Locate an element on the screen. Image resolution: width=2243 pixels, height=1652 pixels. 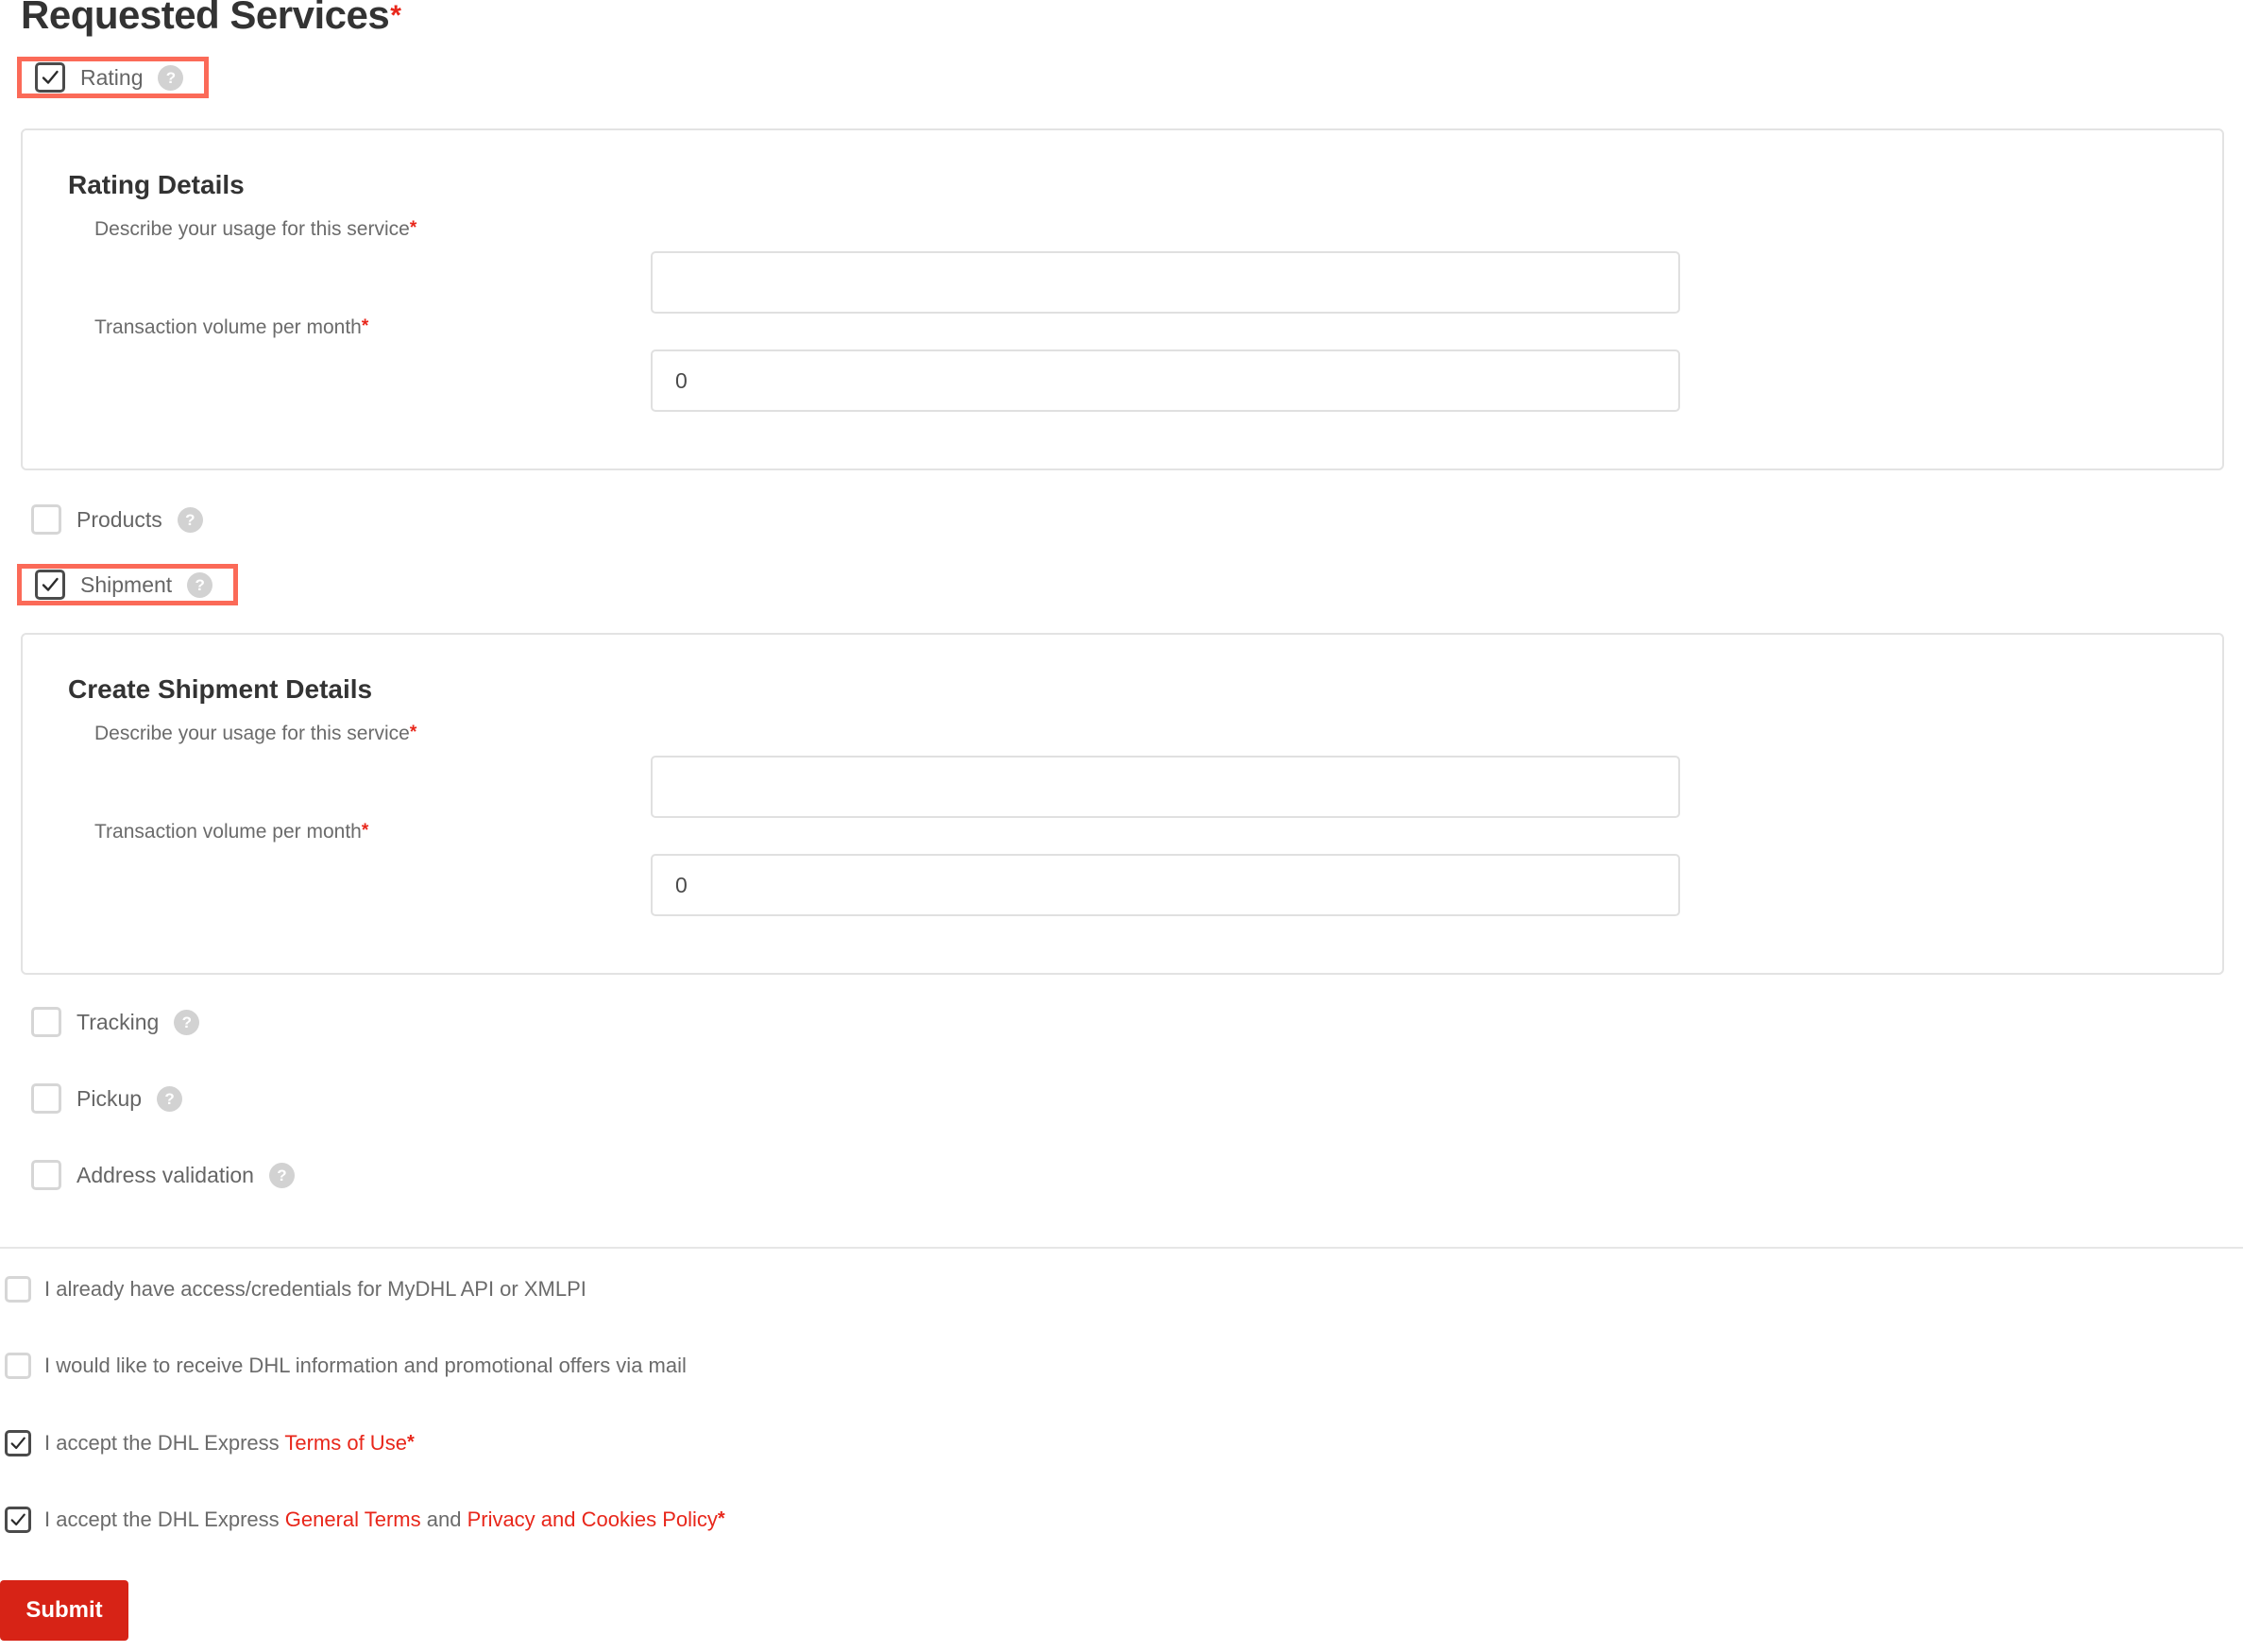
help-icon-rating: ? is located at coordinates (171, 77).